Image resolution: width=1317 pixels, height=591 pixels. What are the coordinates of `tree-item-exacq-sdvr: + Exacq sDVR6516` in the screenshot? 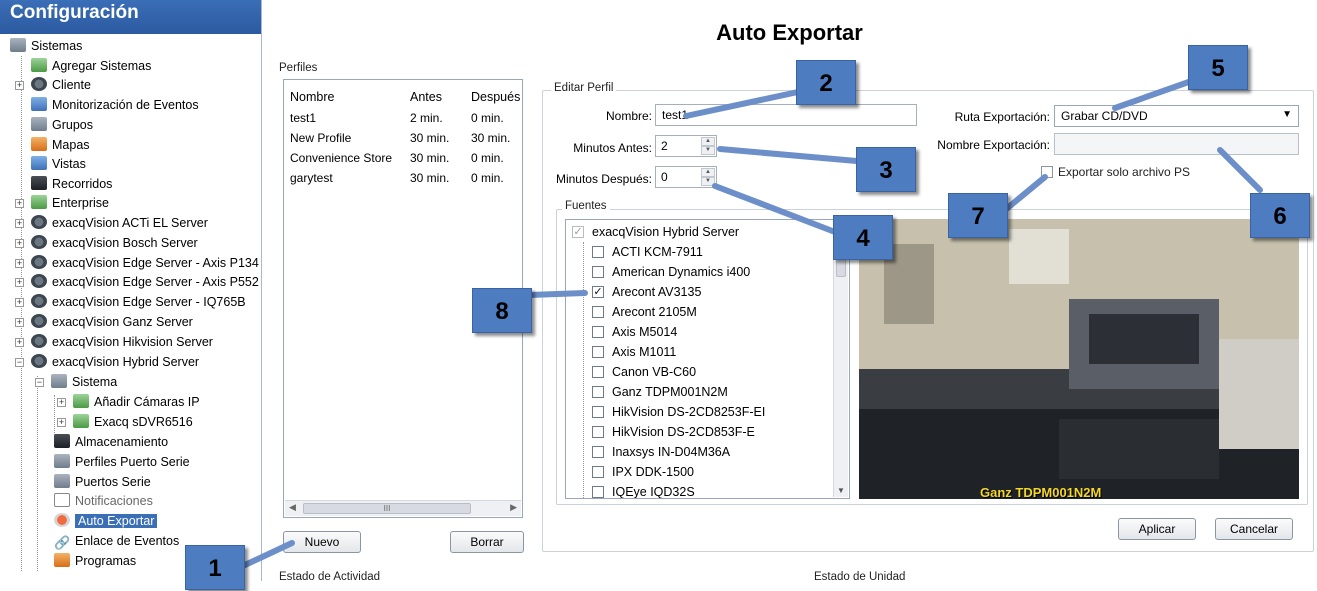 It's located at (125, 422).